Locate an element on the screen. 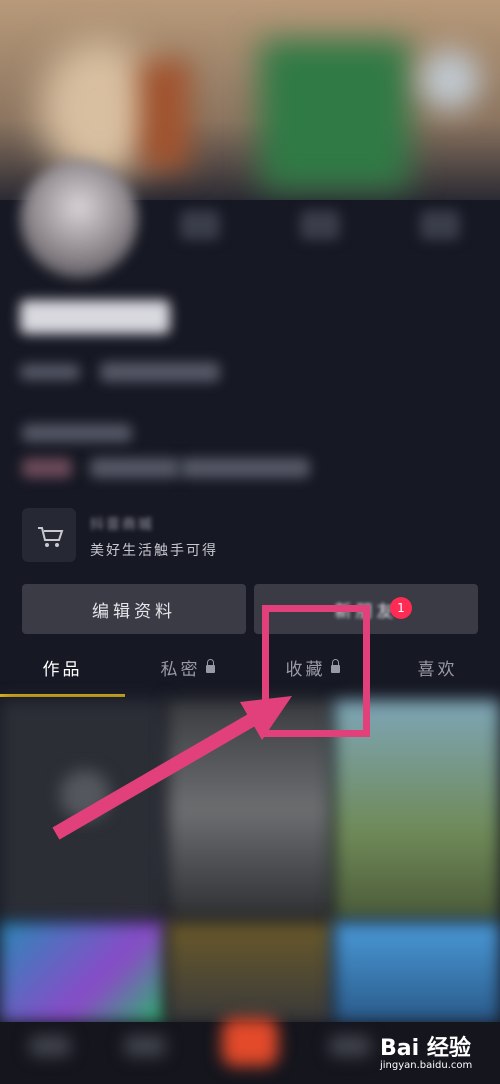 This screenshot has width=500, height=1084. stat-likes is located at coordinates (440, 225).